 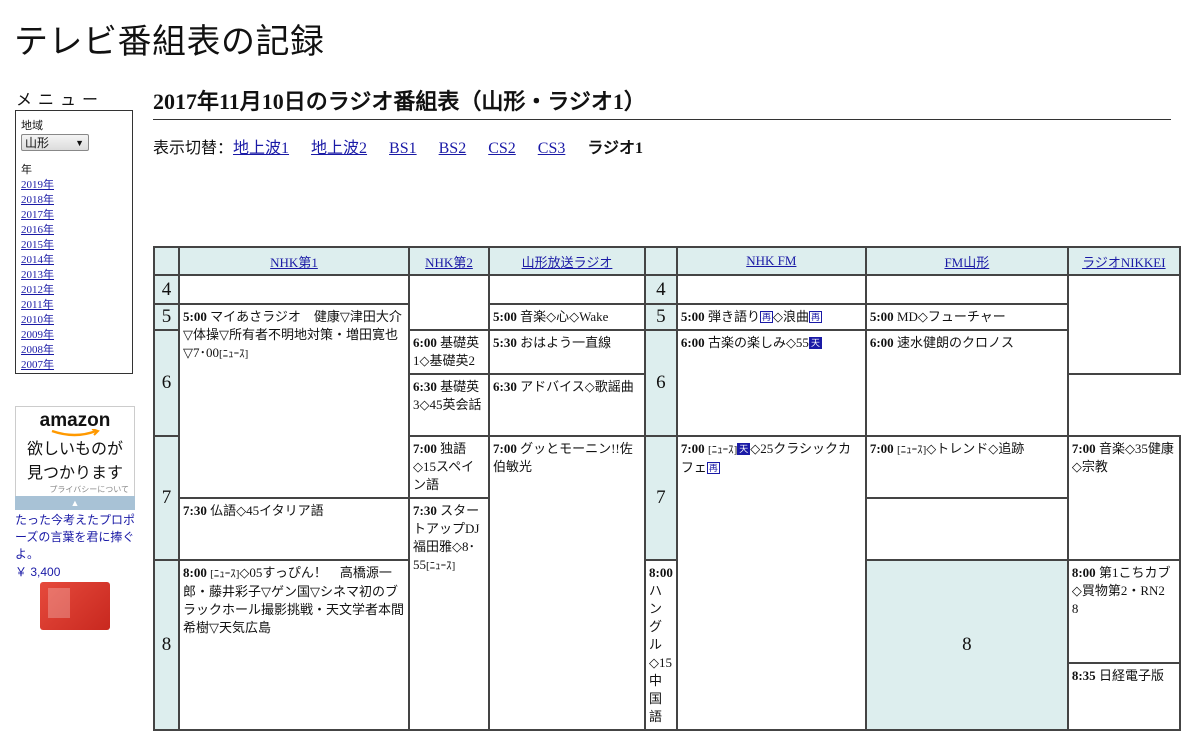 I want to click on year-link: 2012年, so click(x=37, y=290).